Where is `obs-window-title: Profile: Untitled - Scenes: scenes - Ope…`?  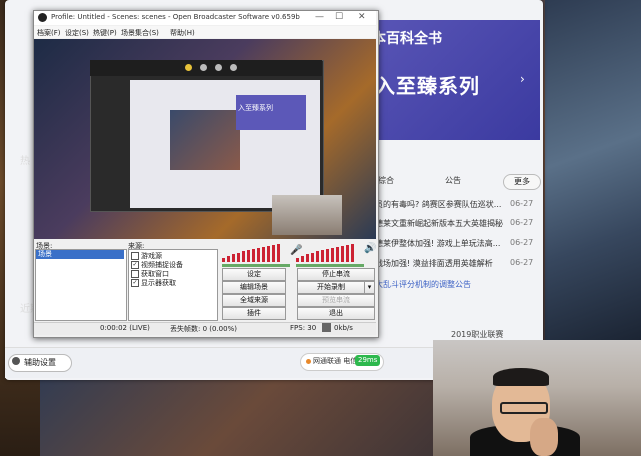 obs-window-title: Profile: Untitled - Scenes: scenes - Ope… is located at coordinates (175, 17).